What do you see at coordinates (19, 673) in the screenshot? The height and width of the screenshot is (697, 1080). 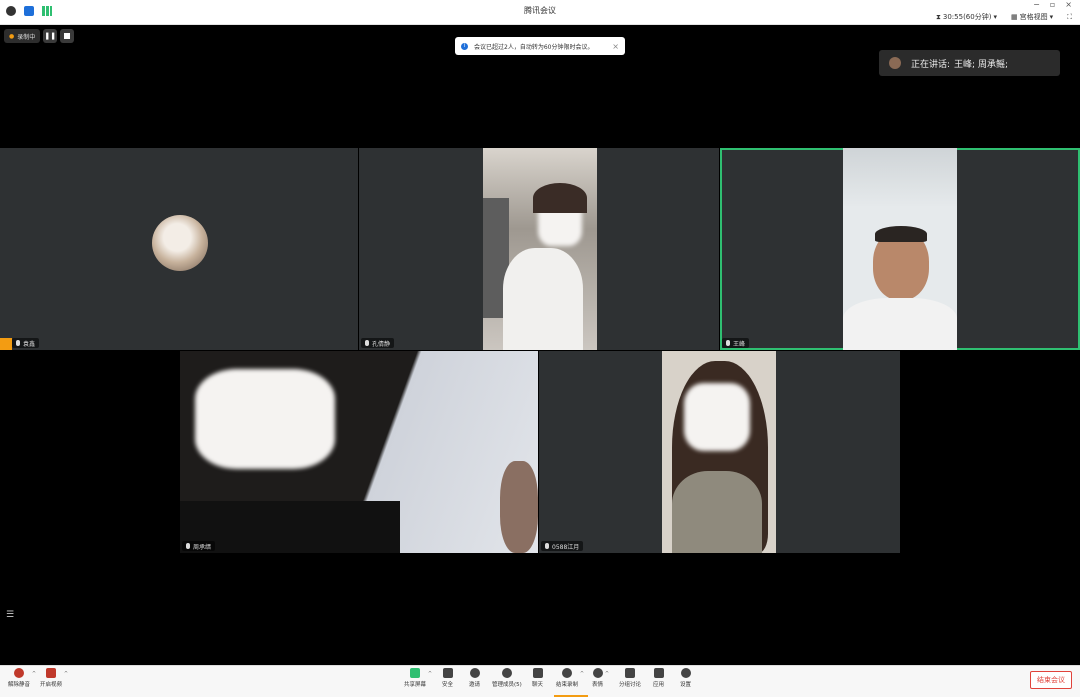 I see `microphone-off-icon` at bounding box center [19, 673].